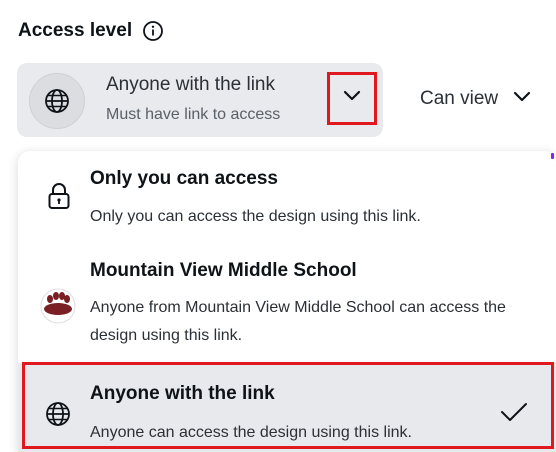 Image resolution: width=556 pixels, height=452 pixels. I want to click on checkmark-icon, so click(514, 412).